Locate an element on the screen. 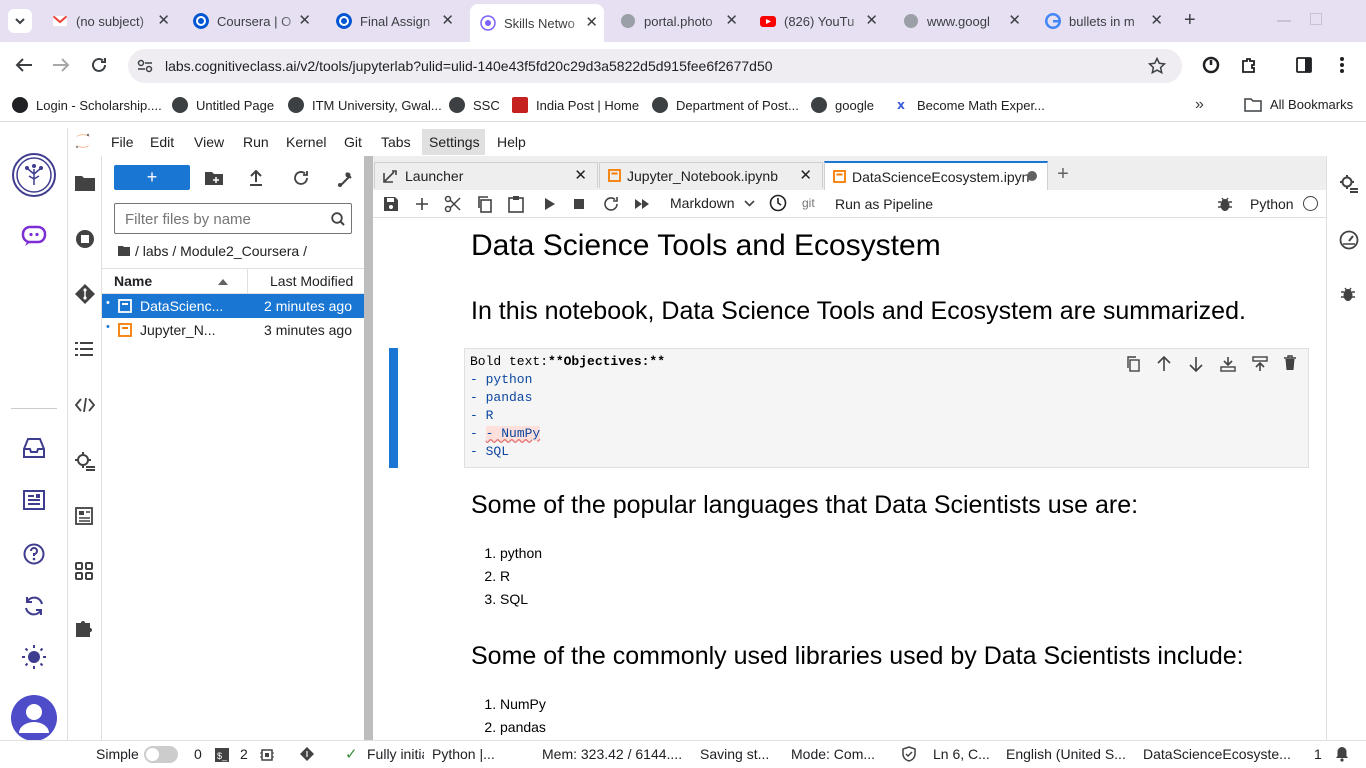 This screenshot has height=768, width=1366. bookmark-item: google is located at coordinates (842, 105).